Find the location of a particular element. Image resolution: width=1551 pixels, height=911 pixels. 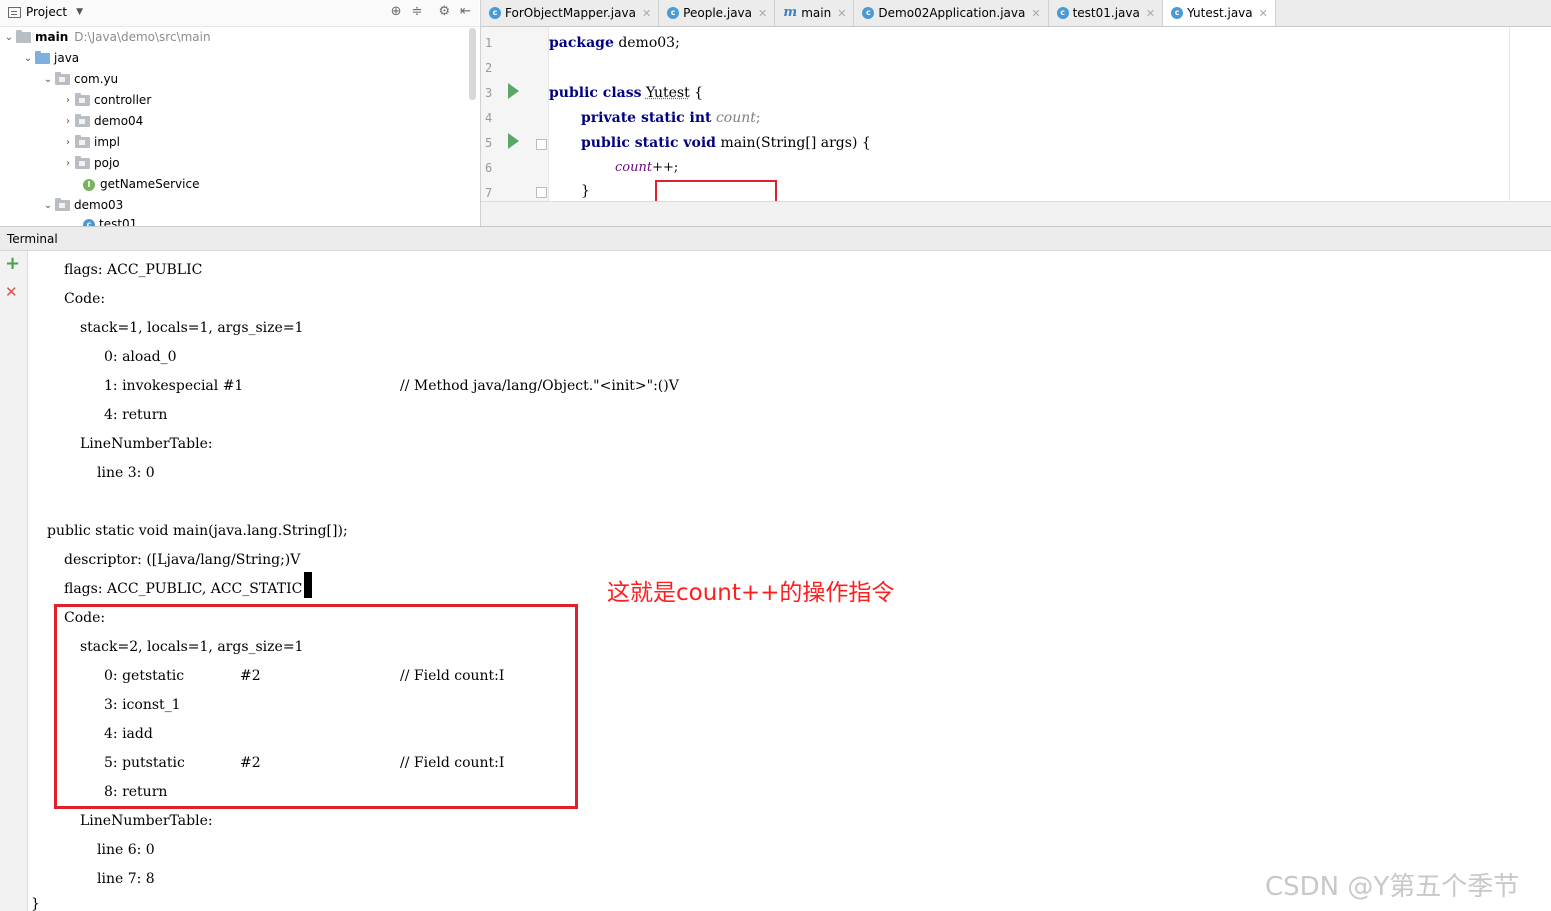

code-line-1: package demo03; is located at coordinates (614, 43).